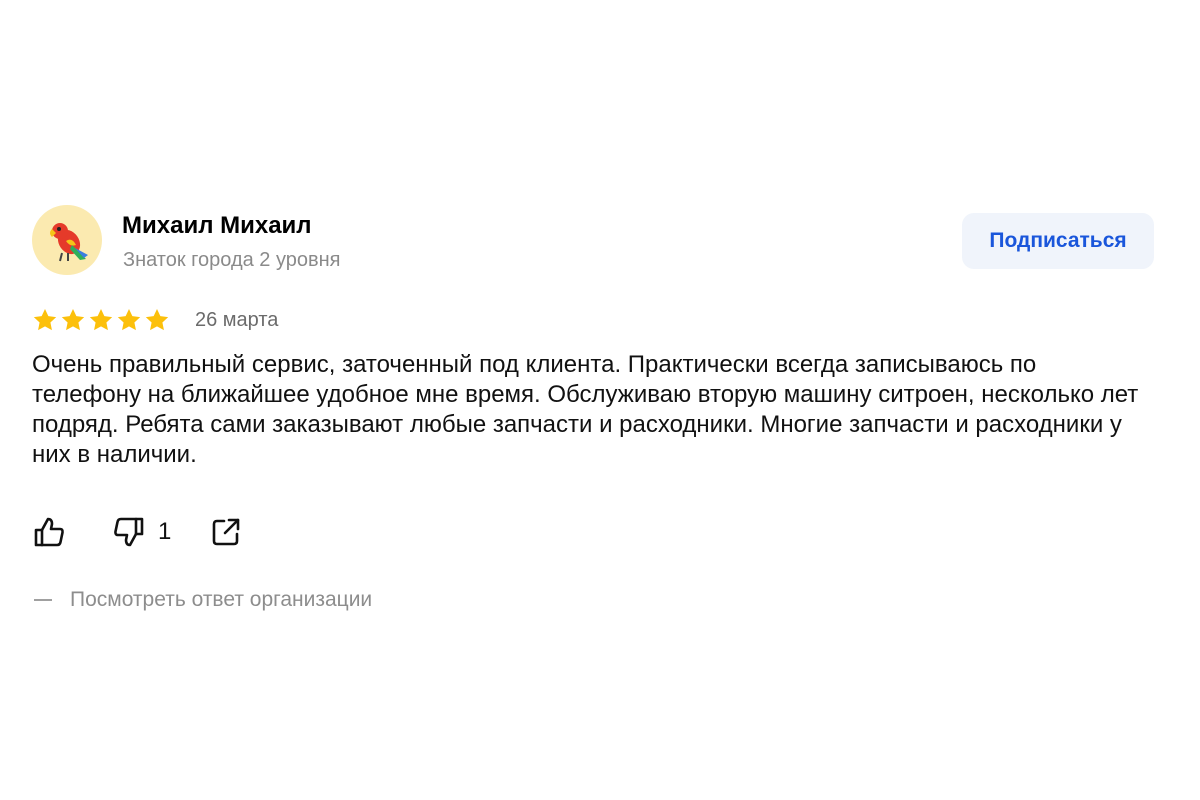  I want to click on author-level: Знаток города 2 уровня, so click(232, 260).